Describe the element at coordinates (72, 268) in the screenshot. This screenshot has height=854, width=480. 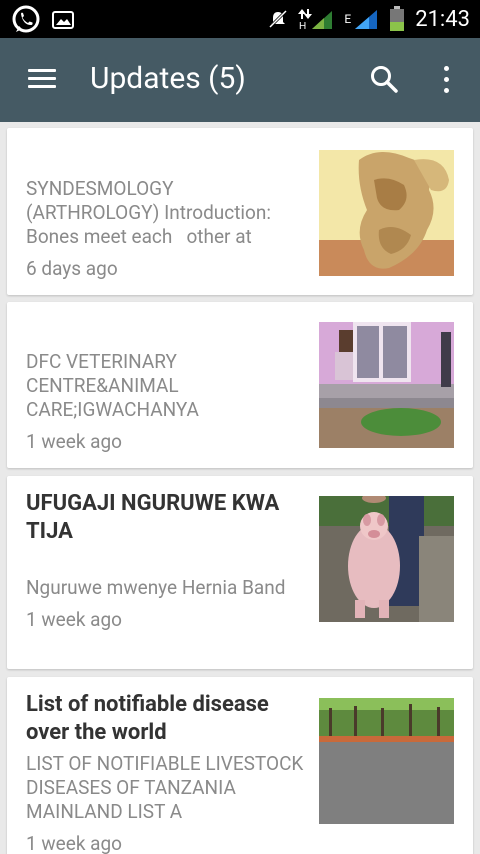
I see `post-time: 6 days ago` at that location.